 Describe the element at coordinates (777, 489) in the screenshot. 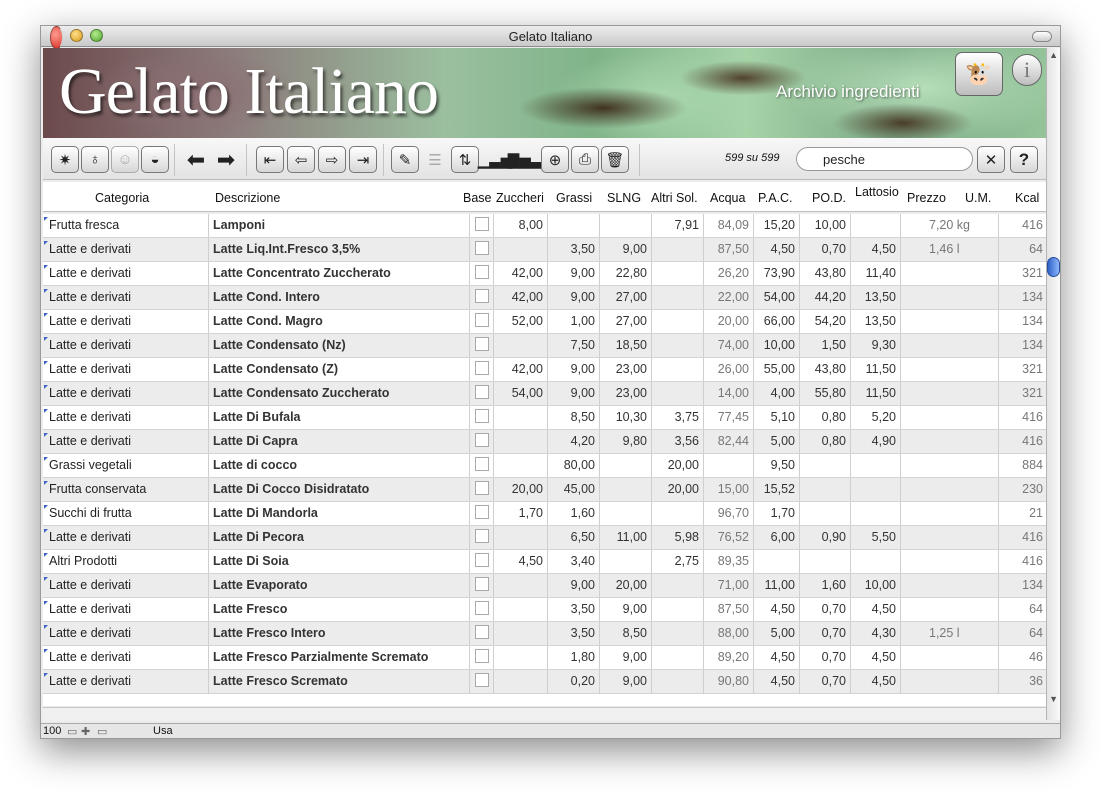

I see `cell-pac: 15,52` at that location.